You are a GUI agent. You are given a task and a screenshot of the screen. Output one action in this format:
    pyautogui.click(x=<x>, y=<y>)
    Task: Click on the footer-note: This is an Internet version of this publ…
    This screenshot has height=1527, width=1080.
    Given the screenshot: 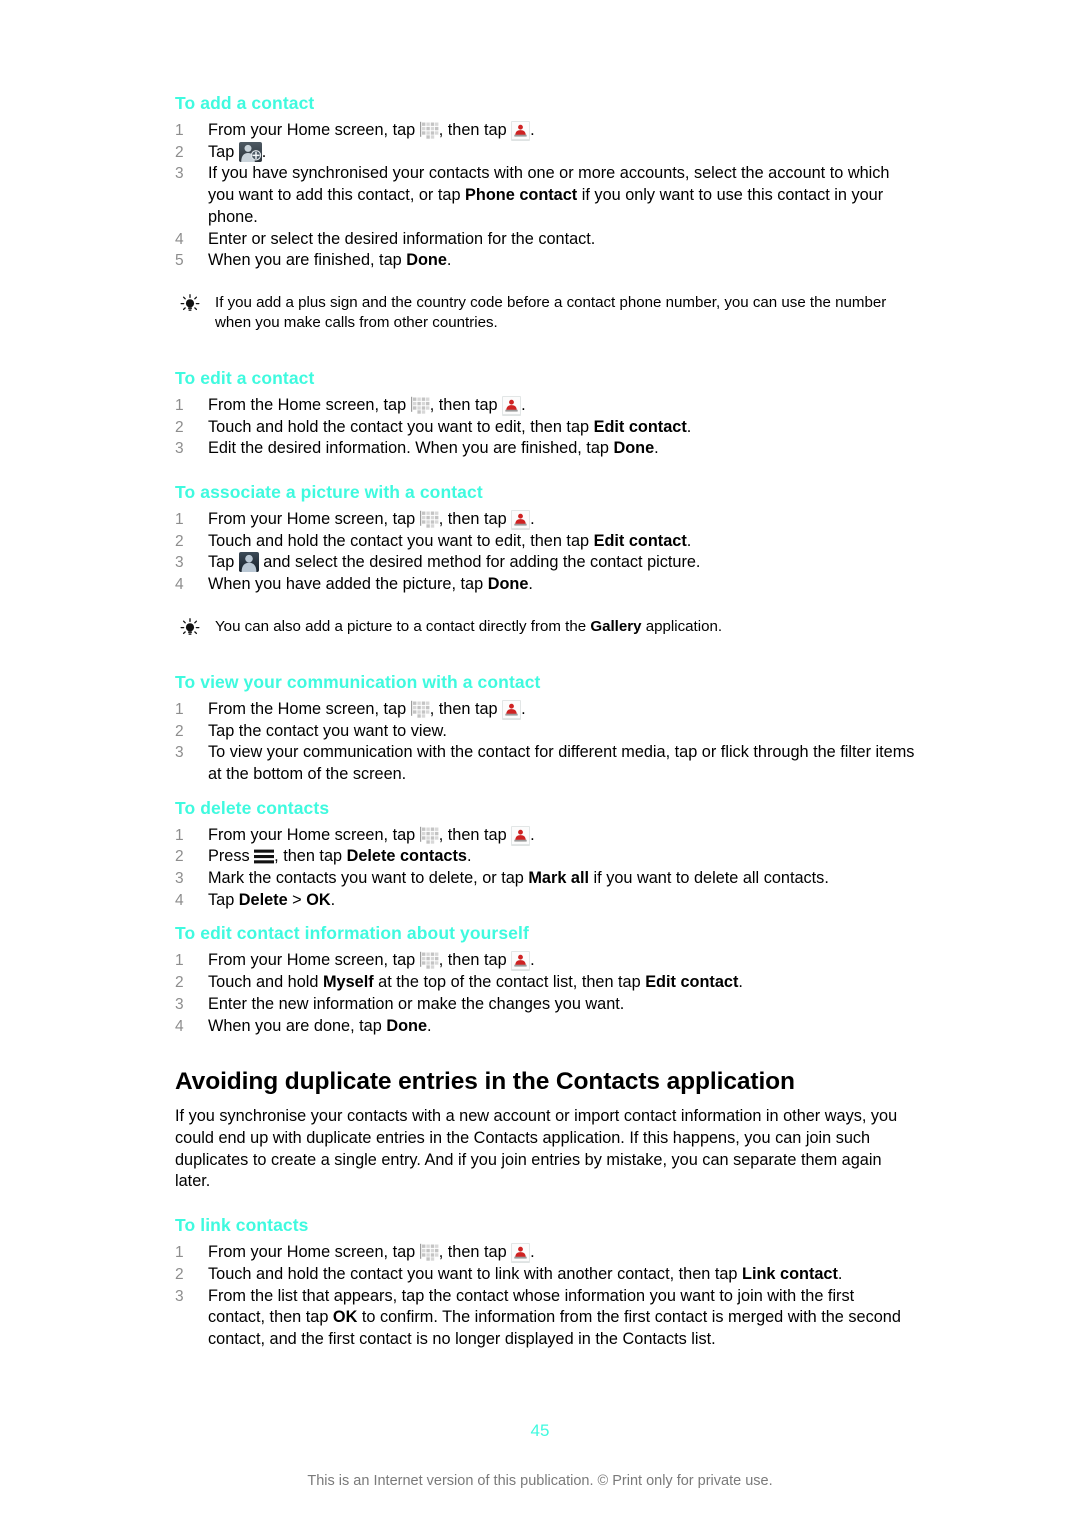 What is the action you would take?
    pyautogui.click(x=540, y=1481)
    